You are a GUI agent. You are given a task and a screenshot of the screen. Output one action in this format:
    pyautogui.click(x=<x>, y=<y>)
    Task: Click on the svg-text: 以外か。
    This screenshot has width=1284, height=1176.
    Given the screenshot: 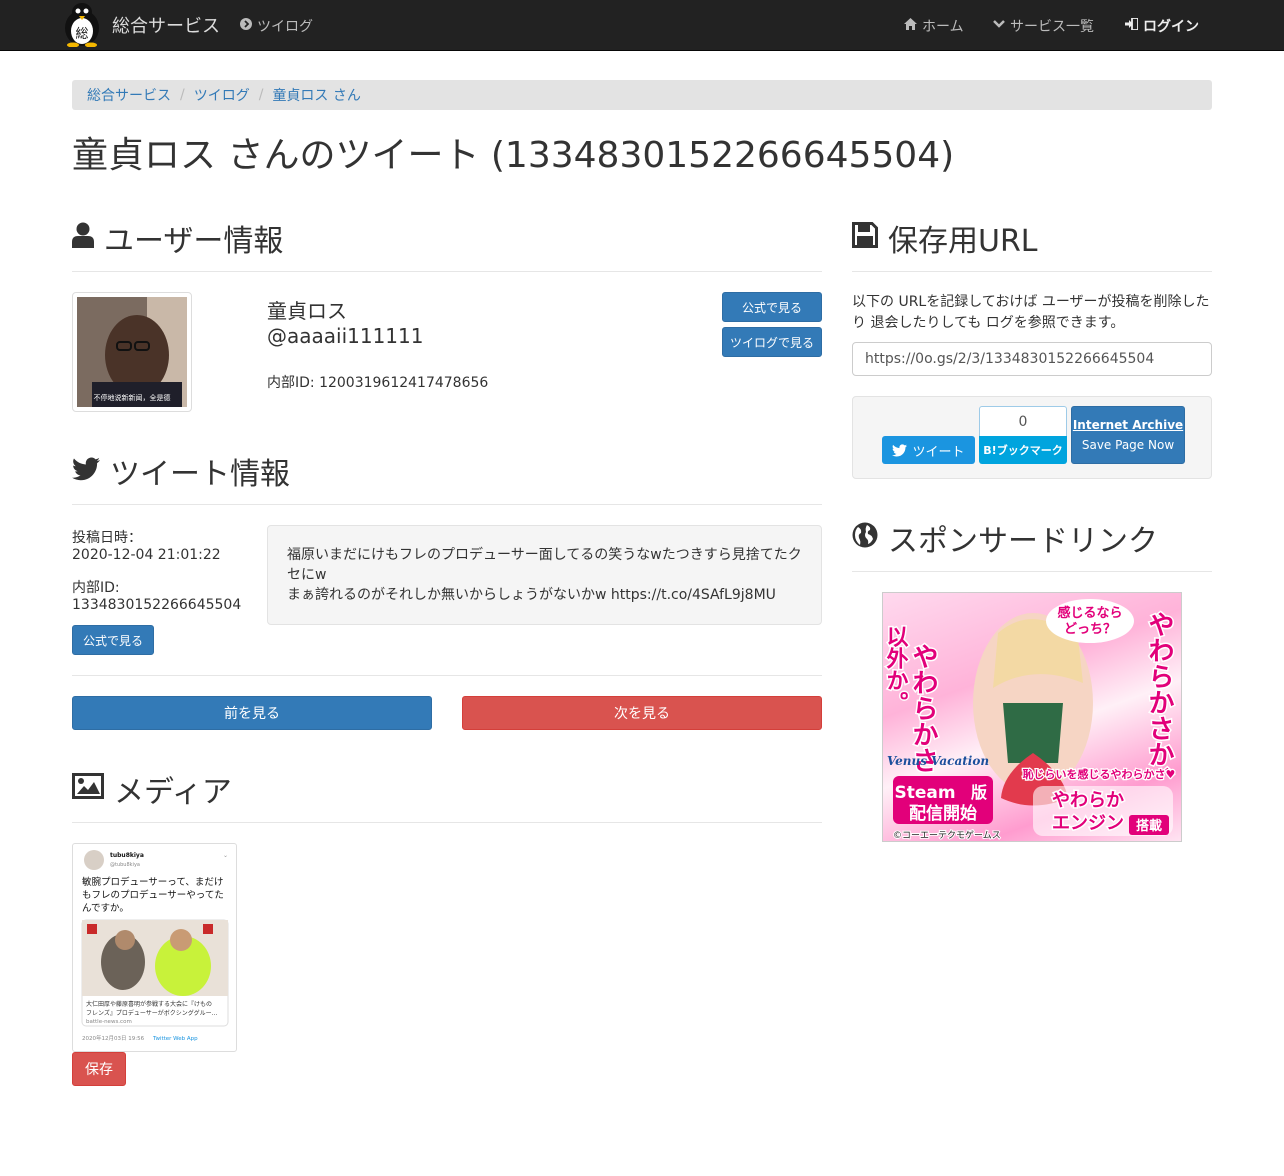 What is the action you would take?
    pyautogui.click(x=896, y=669)
    